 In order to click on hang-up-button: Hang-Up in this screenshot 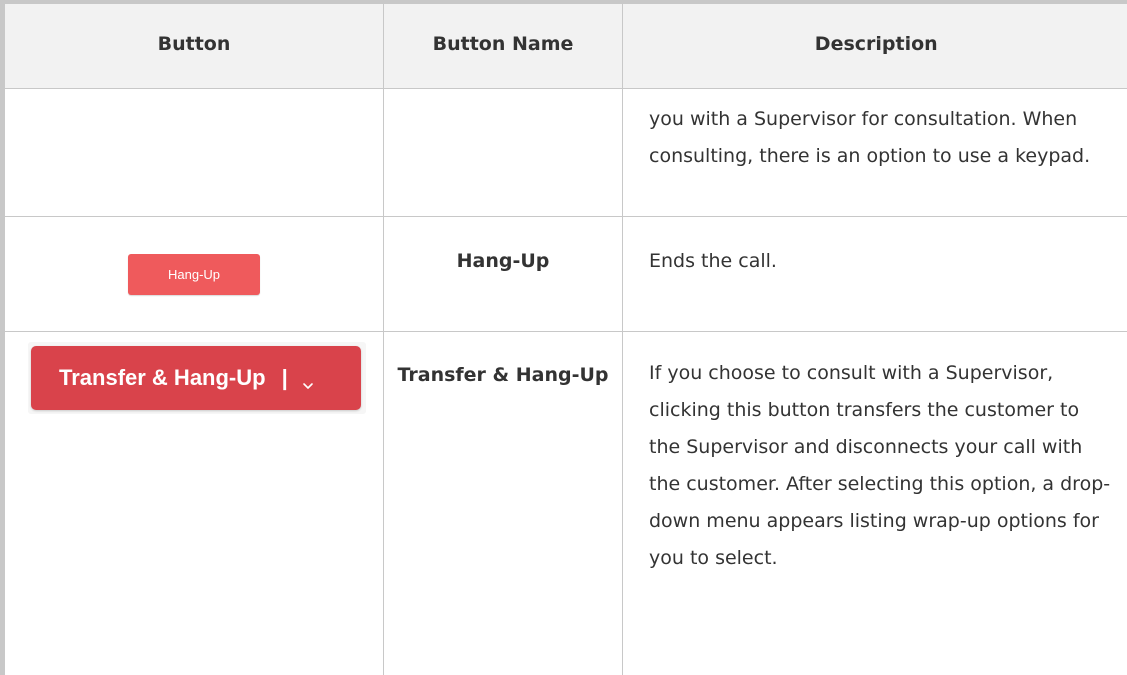, I will do `click(194, 275)`.